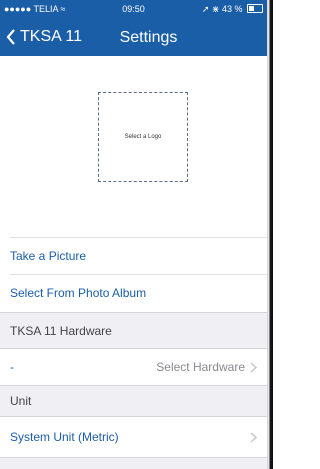 Image resolution: width=320 pixels, height=469 pixels. I want to click on select-hardware-label: Select Hardware, so click(200, 367).